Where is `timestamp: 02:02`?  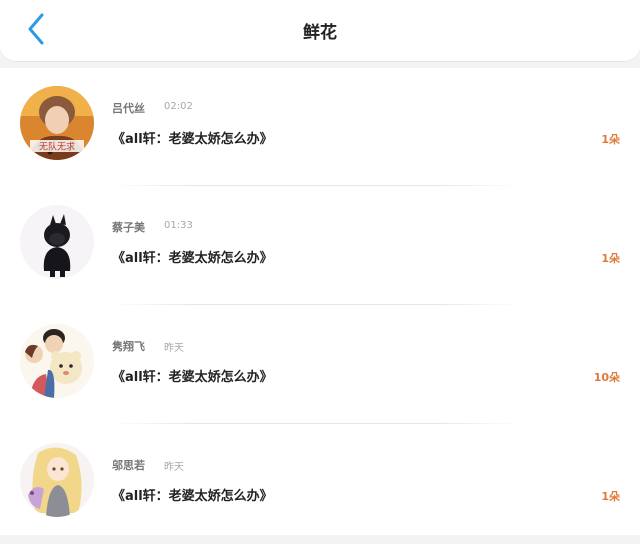
timestamp: 02:02 is located at coordinates (178, 106).